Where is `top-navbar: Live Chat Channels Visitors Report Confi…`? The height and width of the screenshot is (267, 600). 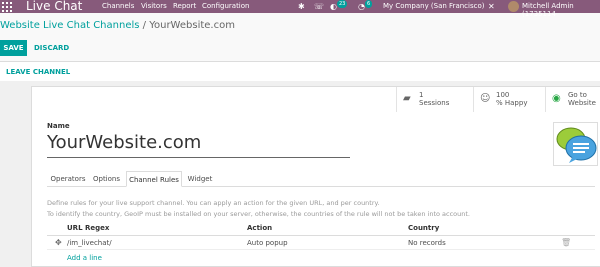
top-navbar: Live Chat Channels Visitors Report Confi… is located at coordinates (300, 9).